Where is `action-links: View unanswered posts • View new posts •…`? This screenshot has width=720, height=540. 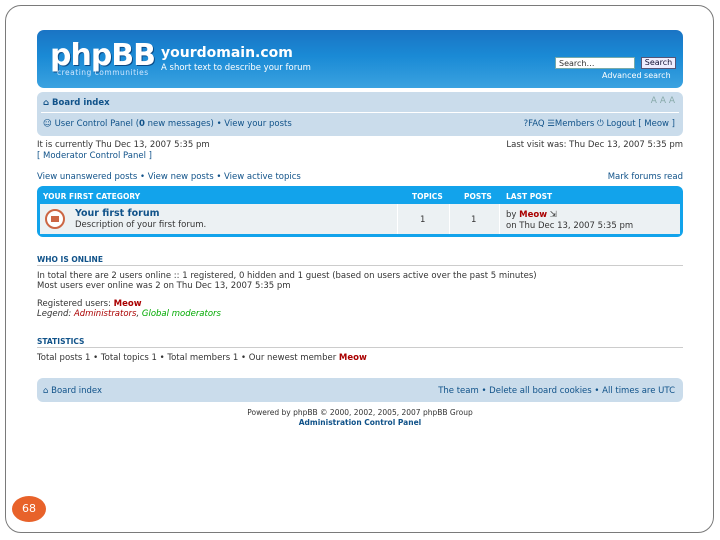 action-links: View unanswered posts • View new posts •… is located at coordinates (360, 179).